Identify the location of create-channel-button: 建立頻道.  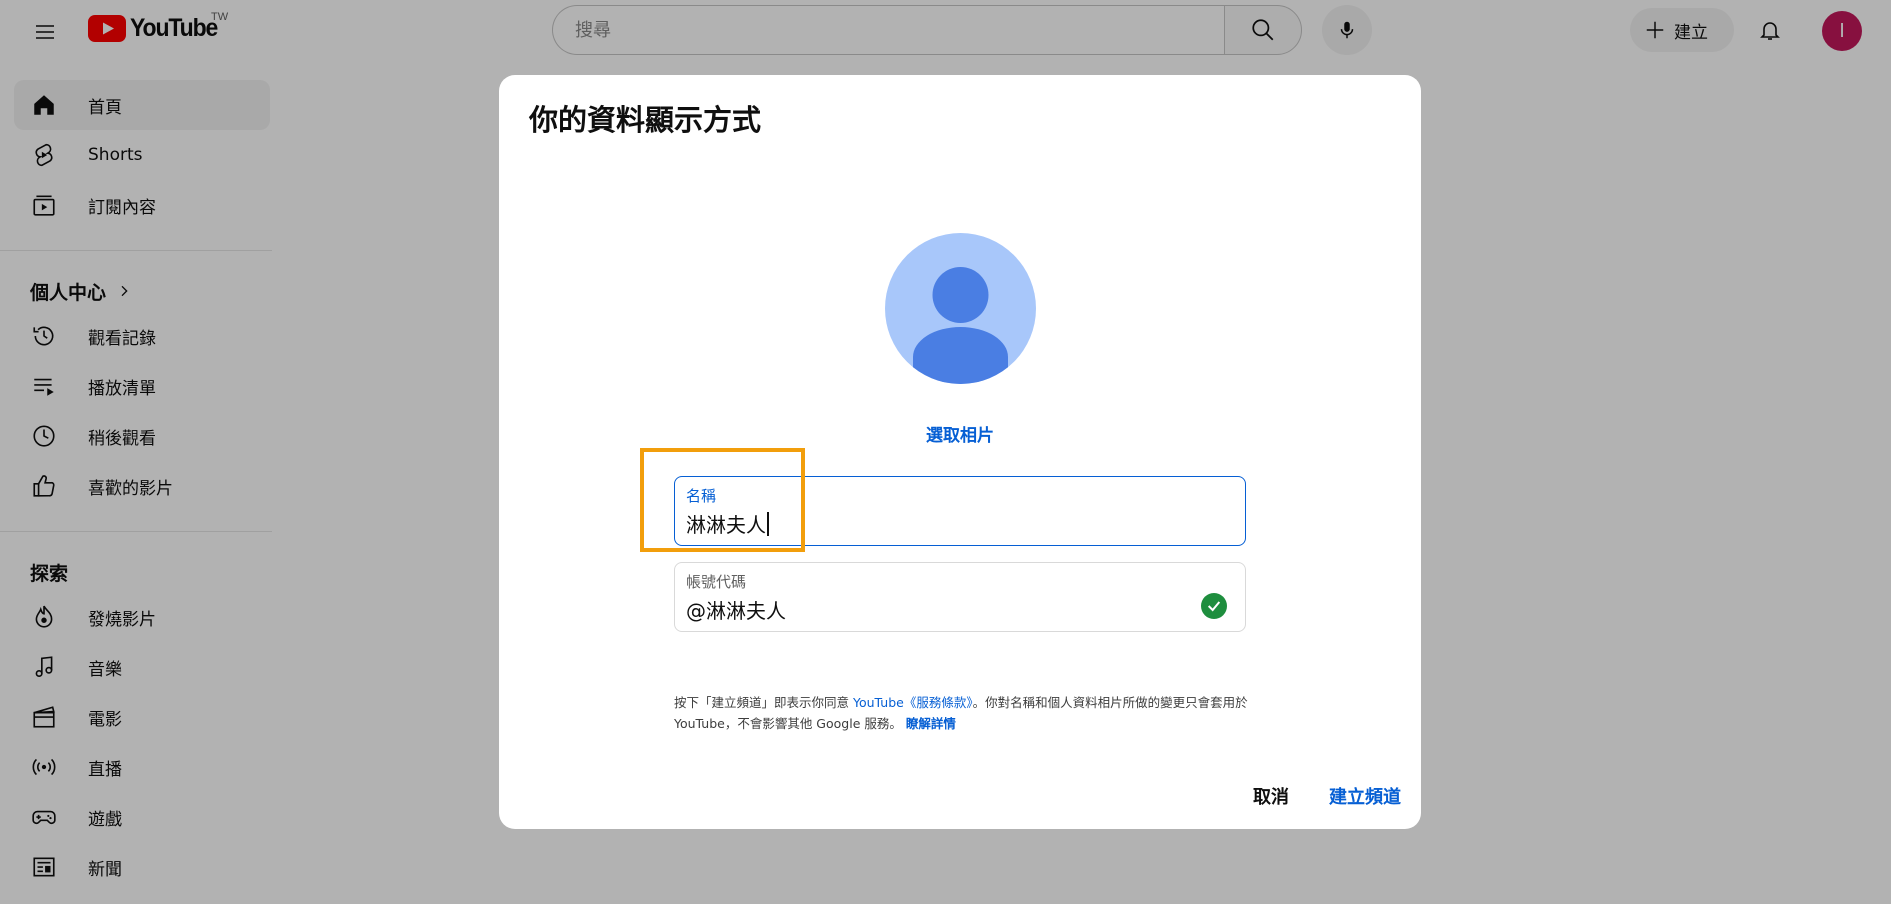
(1365, 796).